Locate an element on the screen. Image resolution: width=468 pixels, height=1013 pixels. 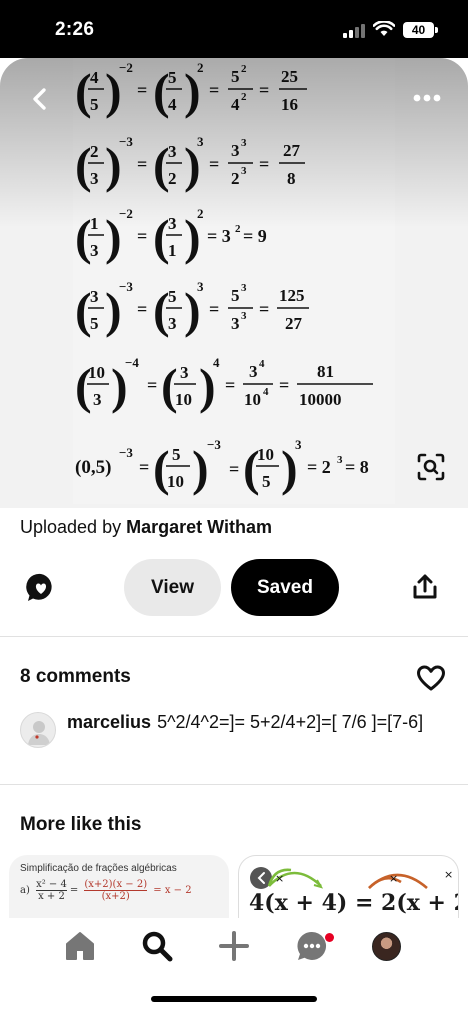
eq-denominator: x + 2 is located at coordinates (51, 896).